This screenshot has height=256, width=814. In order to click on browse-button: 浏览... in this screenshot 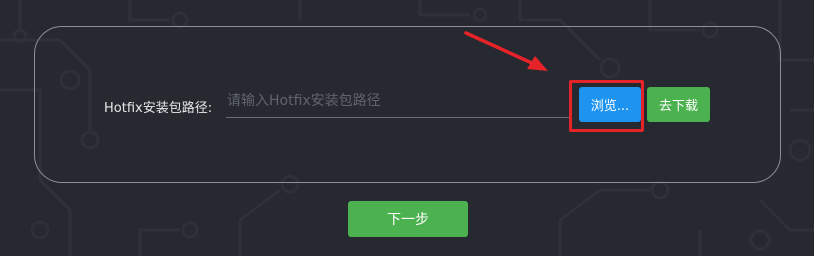, I will do `click(610, 104)`.